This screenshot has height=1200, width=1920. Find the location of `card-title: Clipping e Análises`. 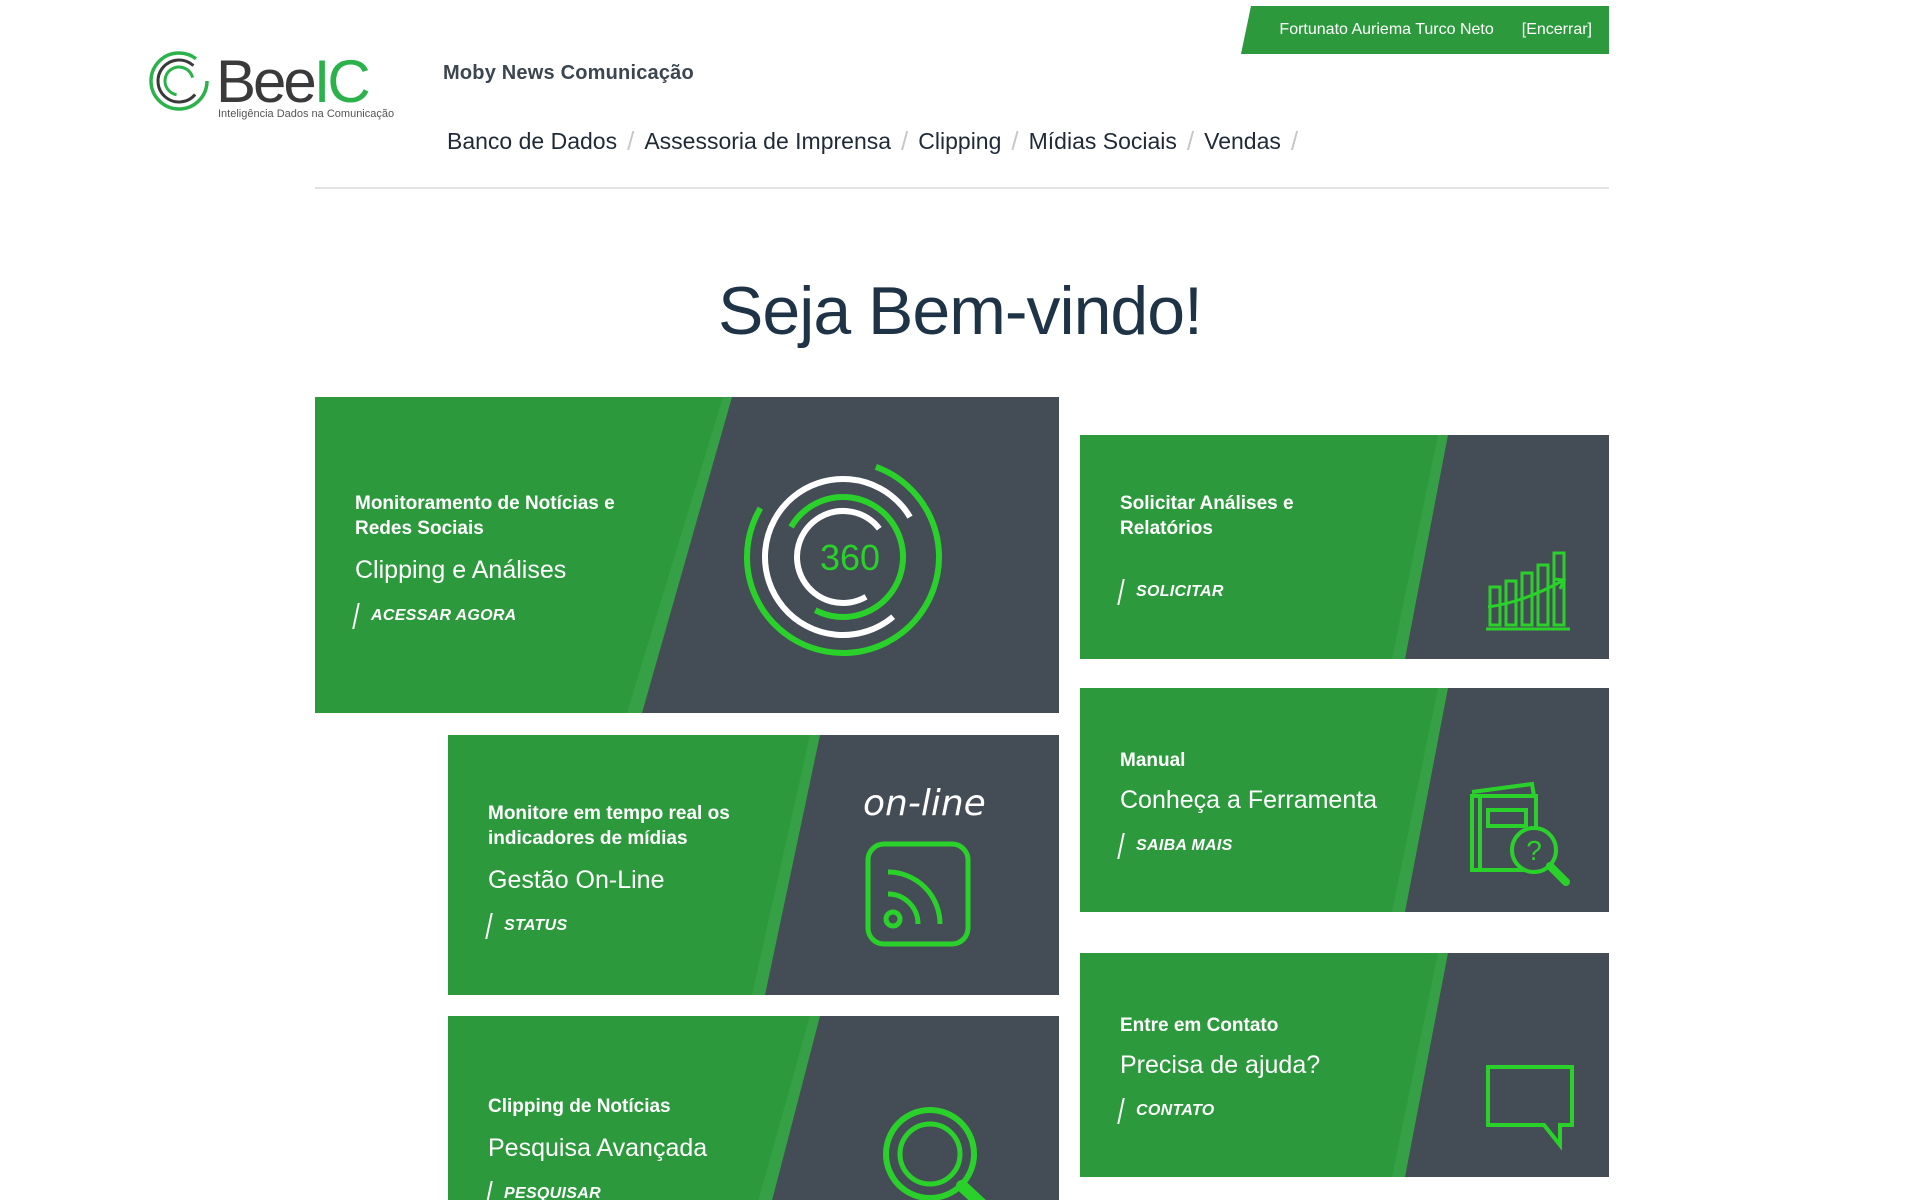

card-title: Clipping e Análises is located at coordinates (461, 570).